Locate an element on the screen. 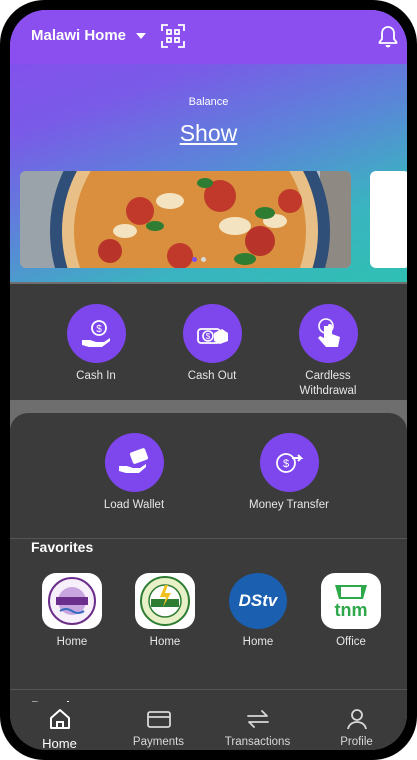 The height and width of the screenshot is (760, 417). carousel-dot is located at coordinates (203, 259).